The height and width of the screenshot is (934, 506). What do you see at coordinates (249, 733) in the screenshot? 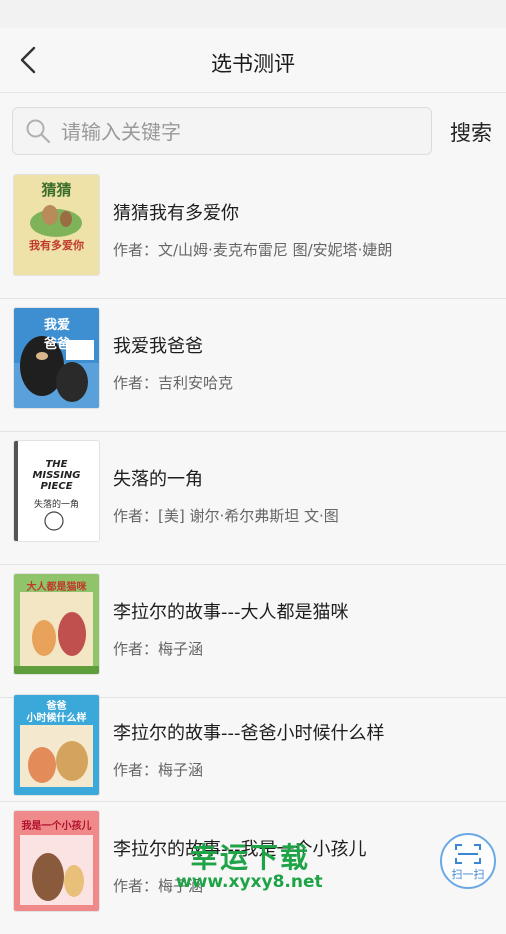
I see `book-title: 李拉尔的故事---爸爸小时候什么样` at bounding box center [249, 733].